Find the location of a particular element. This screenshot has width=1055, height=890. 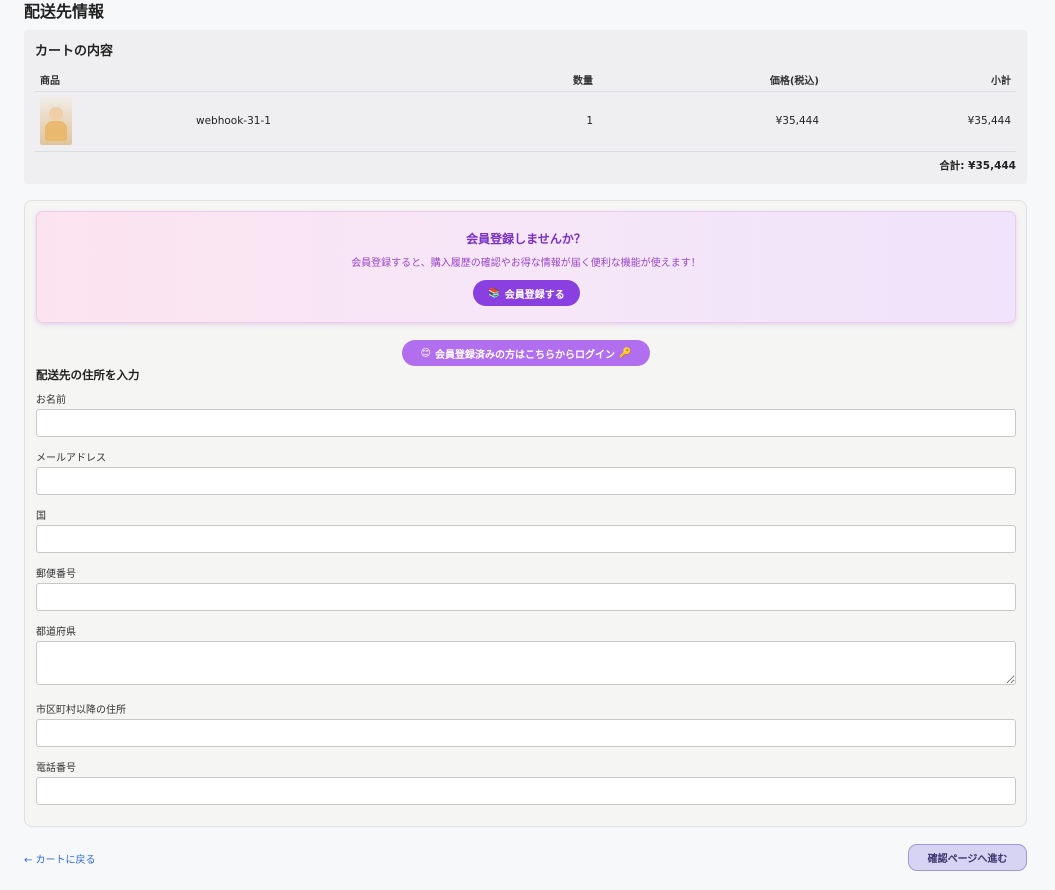

column-header-price: 価格(税込) is located at coordinates (794, 81).